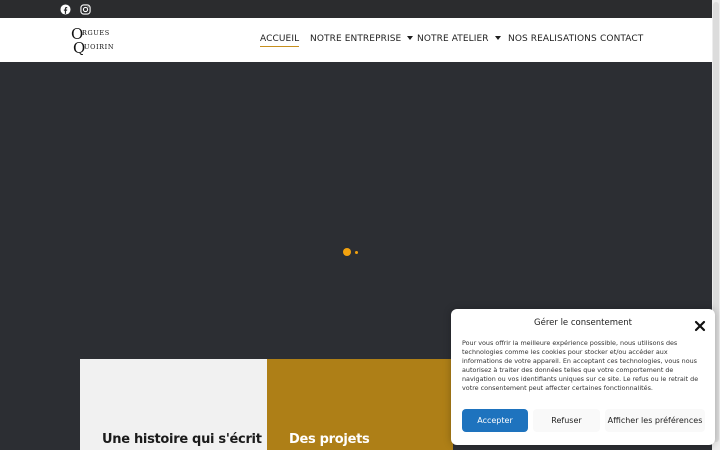 The width and height of the screenshot is (720, 450). Describe the element at coordinates (329, 439) in the screenshot. I see `card-title: Des projets` at that location.